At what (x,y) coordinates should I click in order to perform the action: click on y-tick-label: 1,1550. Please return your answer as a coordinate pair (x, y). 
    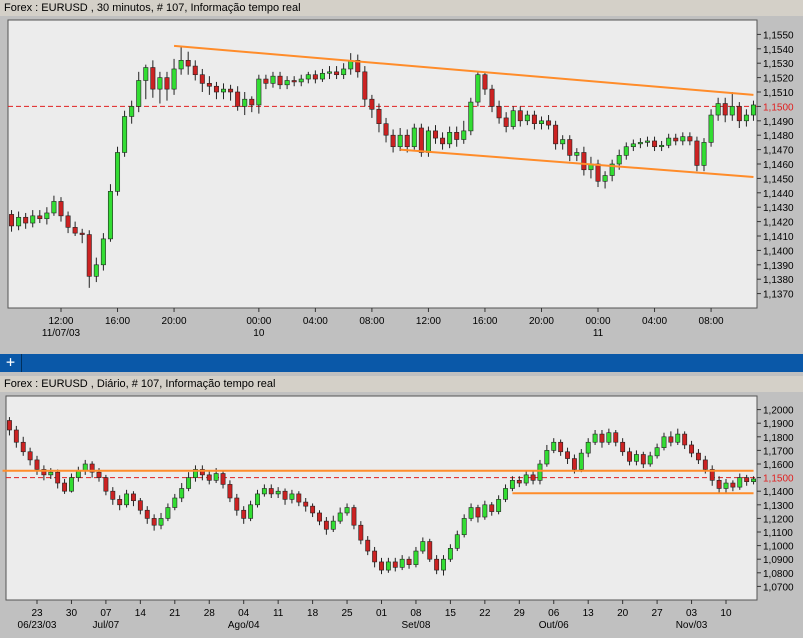
    Looking at the image, I should click on (778, 35).